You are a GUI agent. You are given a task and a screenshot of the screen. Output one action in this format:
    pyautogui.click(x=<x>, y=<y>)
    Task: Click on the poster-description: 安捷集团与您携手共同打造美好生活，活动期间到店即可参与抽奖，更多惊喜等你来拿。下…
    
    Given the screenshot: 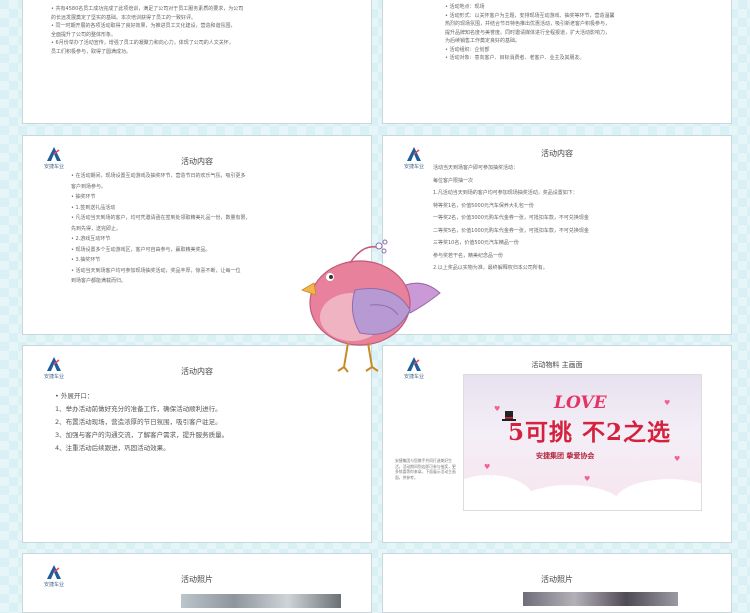 What is the action you would take?
    pyautogui.click(x=425, y=469)
    